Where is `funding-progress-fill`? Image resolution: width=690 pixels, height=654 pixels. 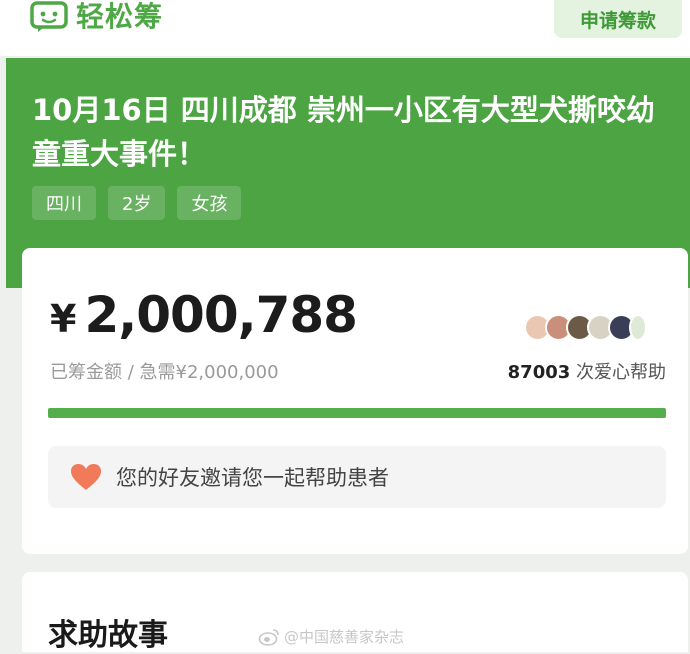
funding-progress-fill is located at coordinates (357, 413).